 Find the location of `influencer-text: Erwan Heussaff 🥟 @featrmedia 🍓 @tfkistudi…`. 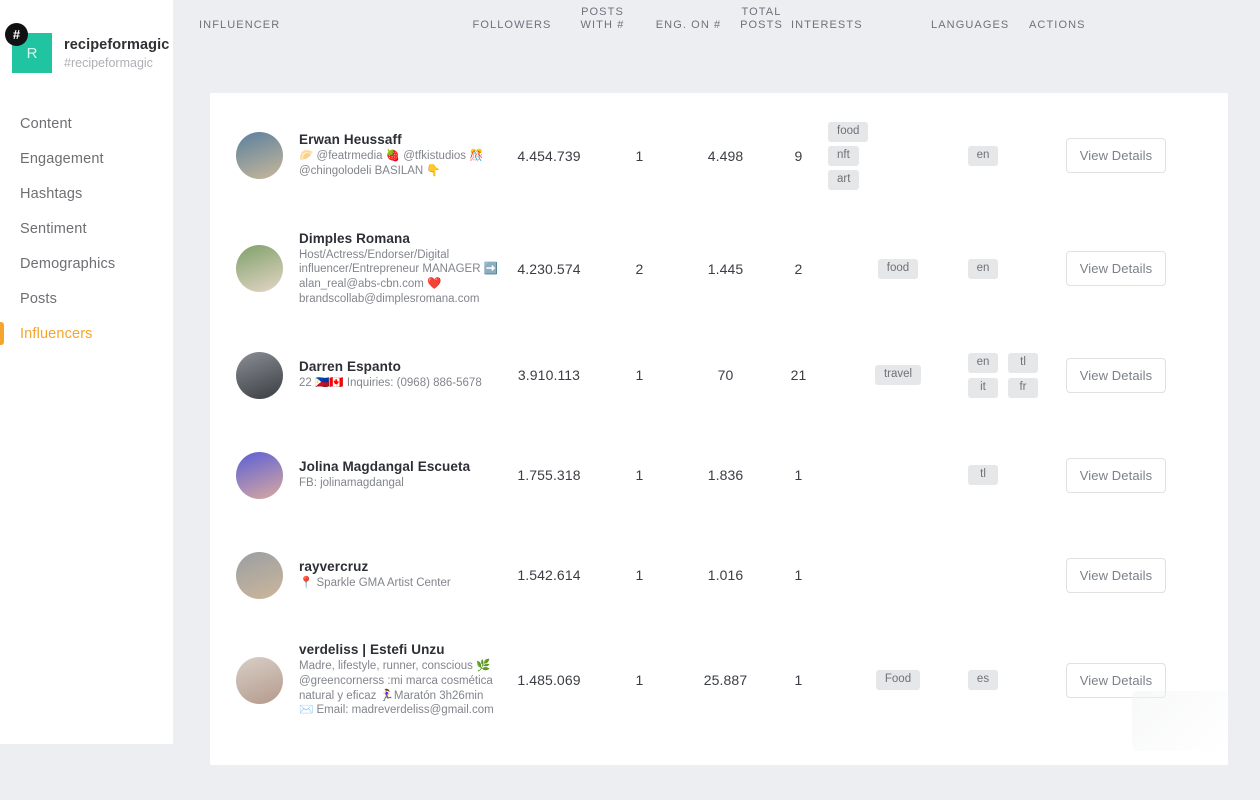

influencer-text: Erwan Heussaff 🥟 @featrmedia 🍓 @tfkistudi… is located at coordinates (399, 155).